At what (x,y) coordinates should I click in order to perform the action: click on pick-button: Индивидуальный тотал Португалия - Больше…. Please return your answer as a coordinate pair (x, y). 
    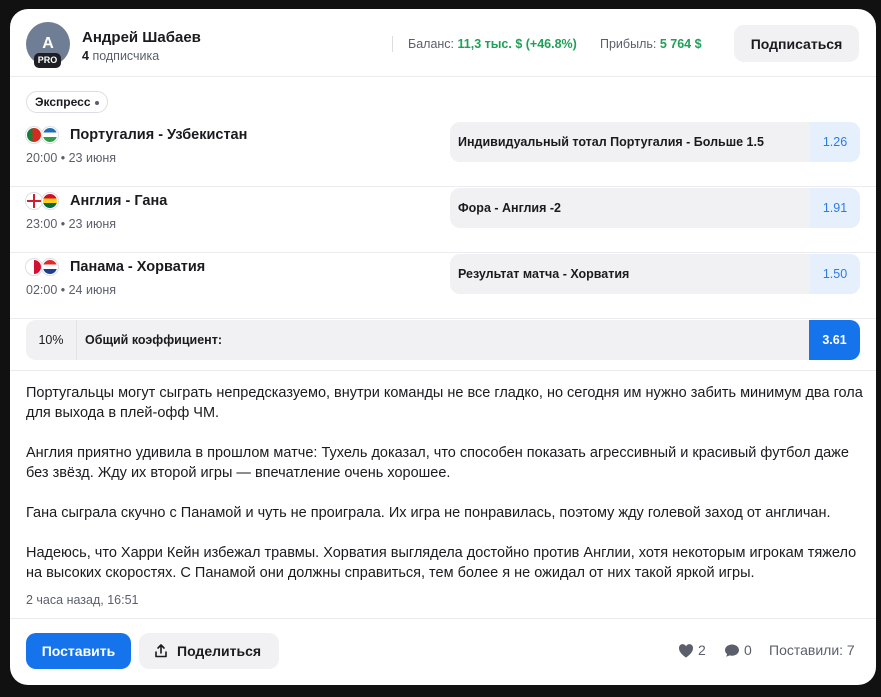
    Looking at the image, I should click on (655, 142).